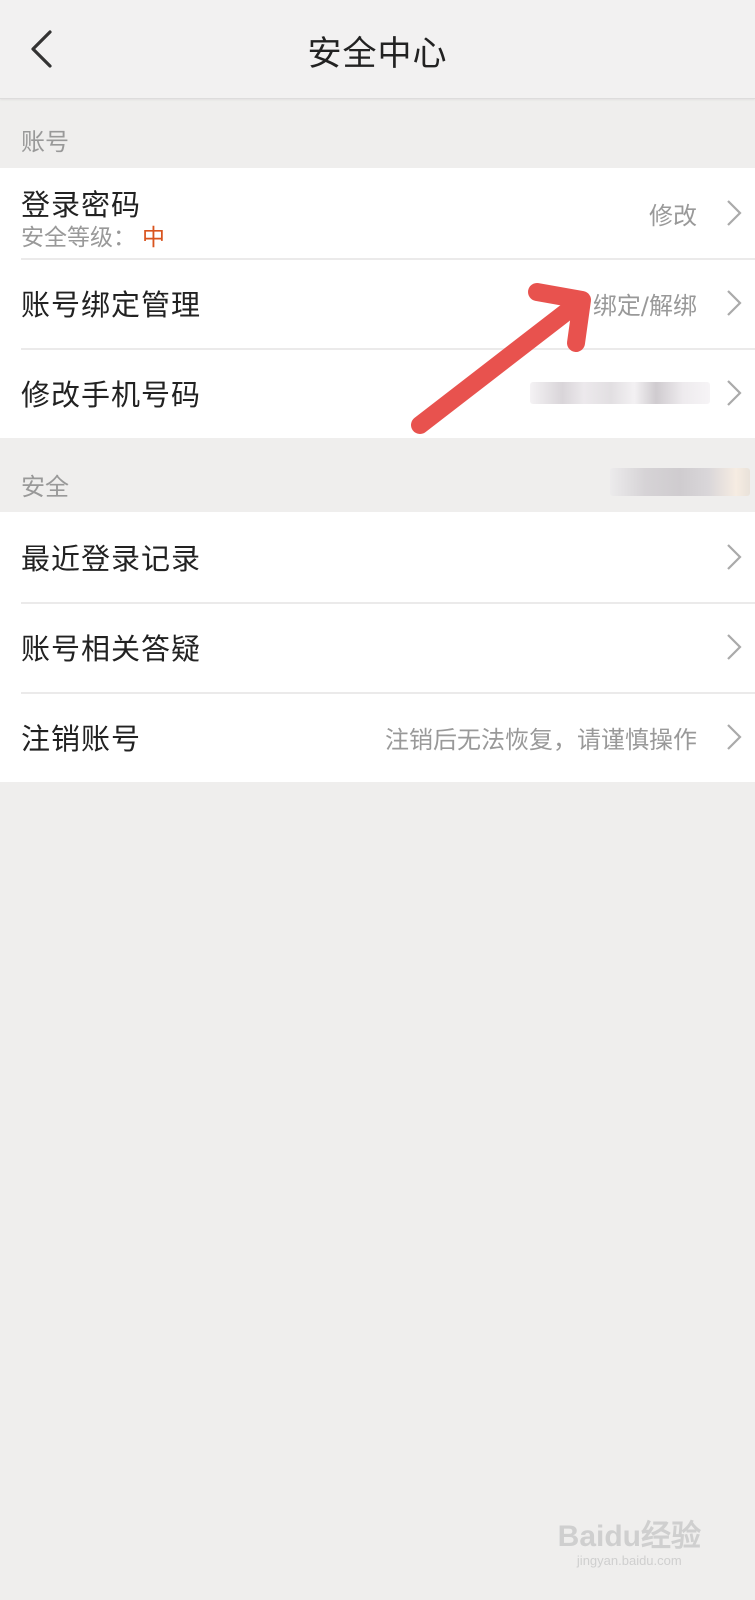 The height and width of the screenshot is (1600, 755). I want to click on redacted-blur, so click(680, 482).